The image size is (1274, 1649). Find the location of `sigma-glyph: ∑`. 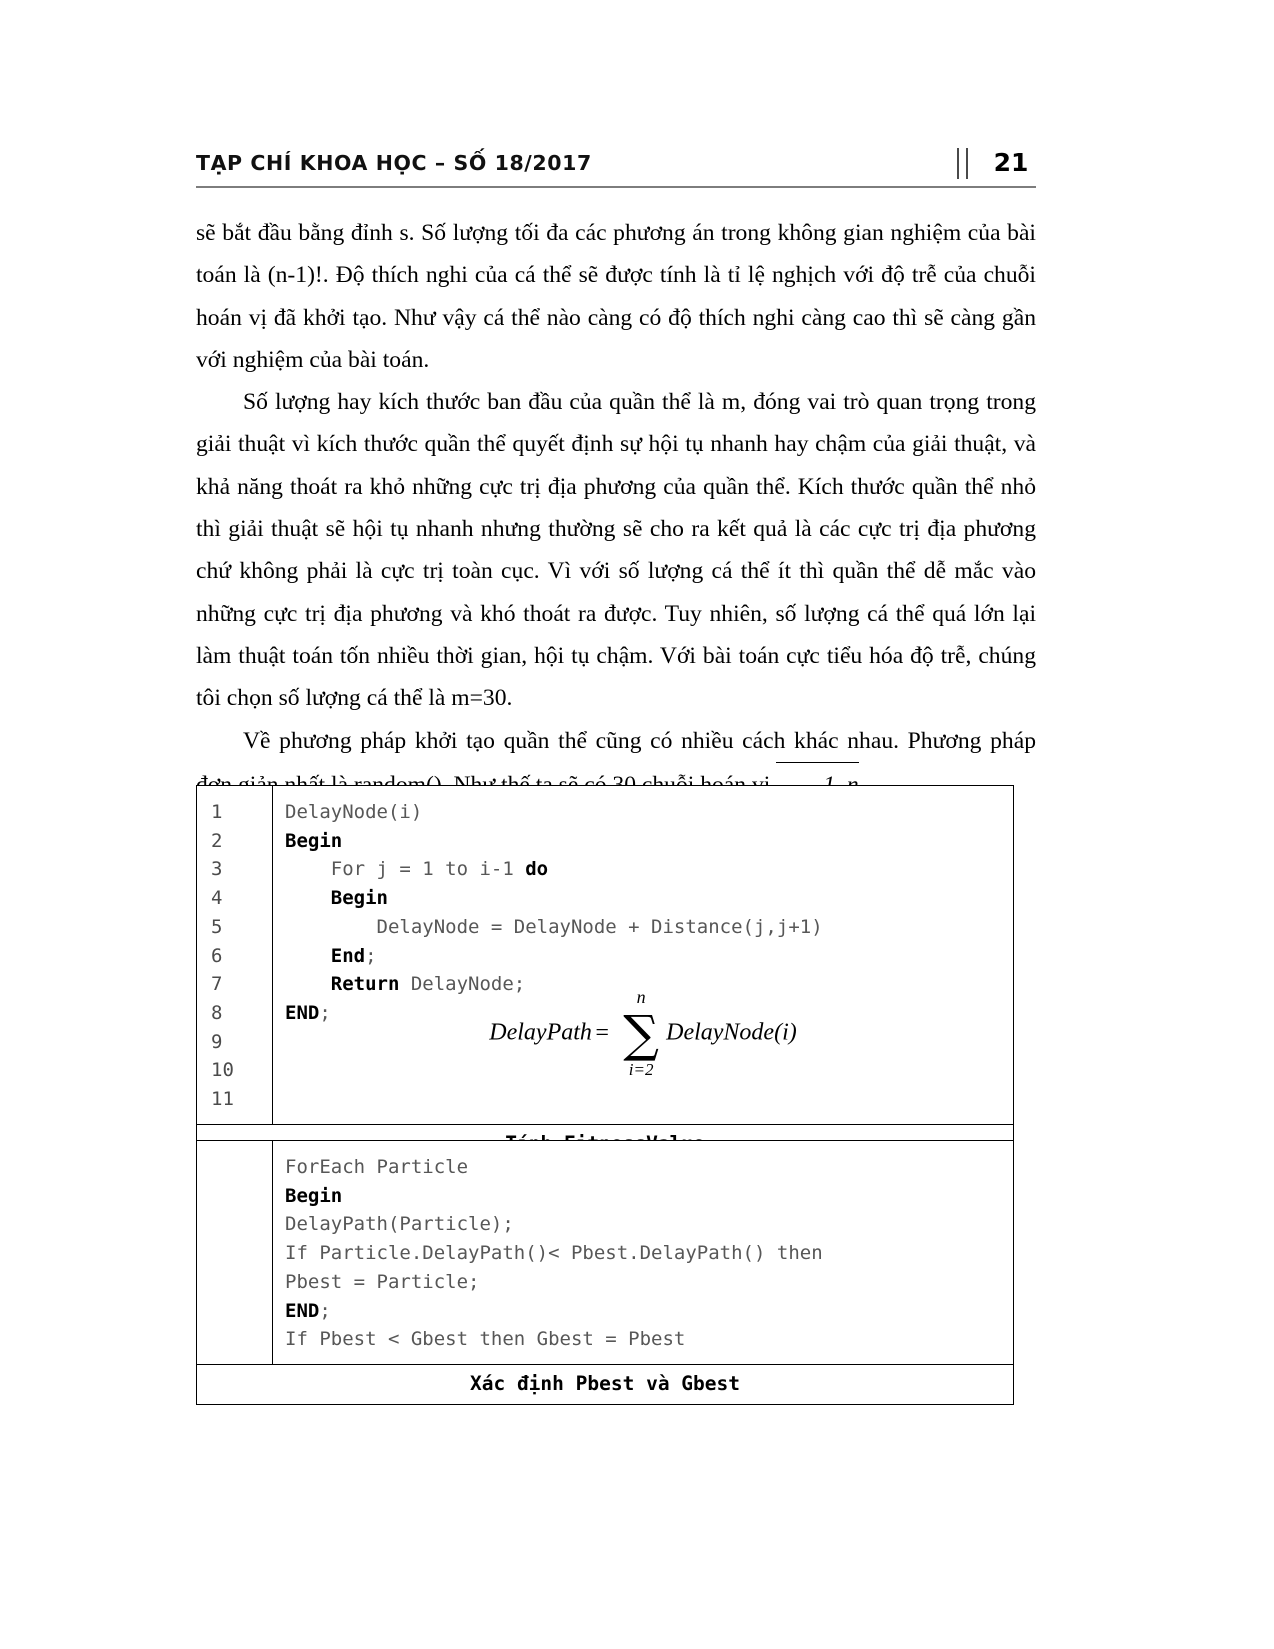

sigma-glyph: ∑ is located at coordinates (641, 1034).